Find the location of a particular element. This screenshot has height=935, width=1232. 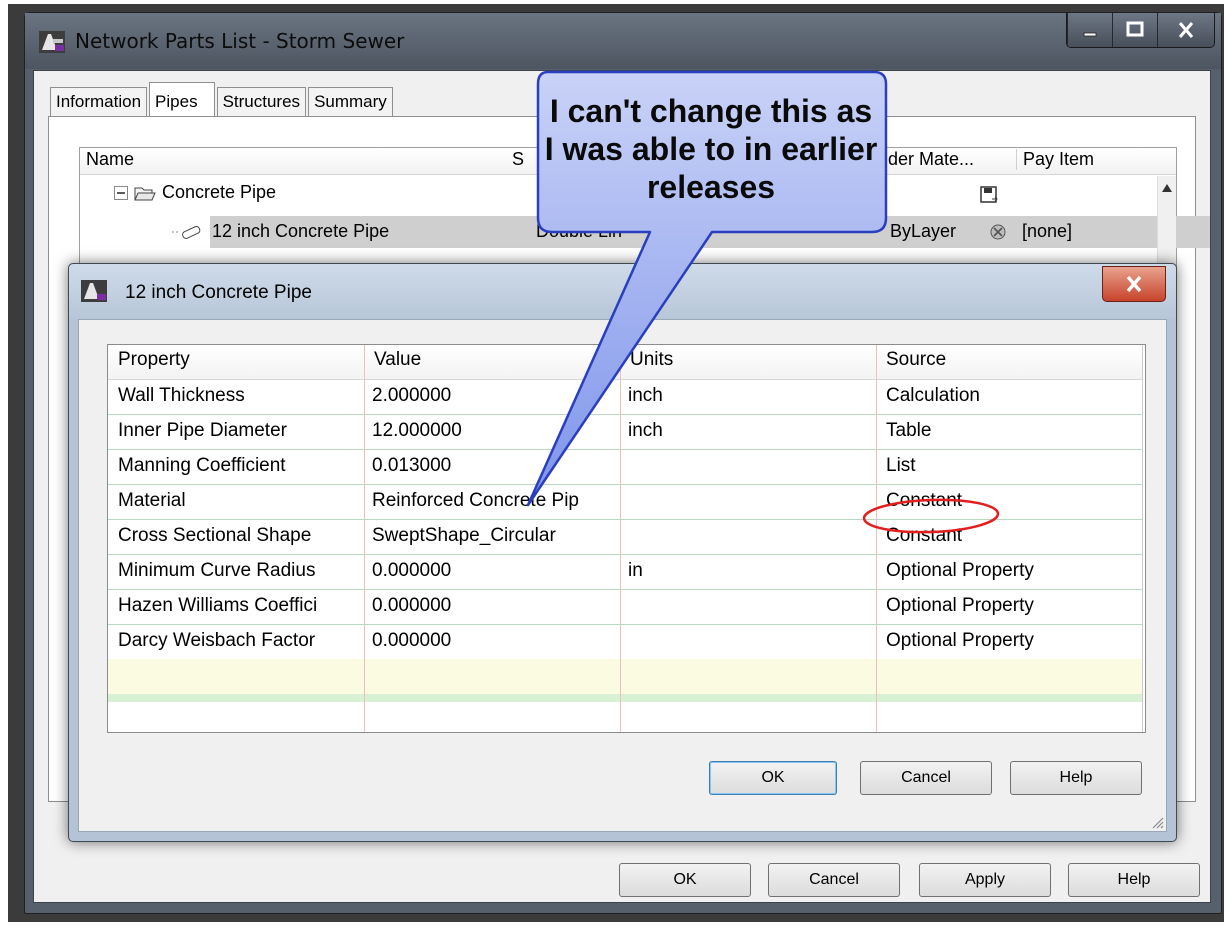

tab-strip: Information Pipes Structures Summary is located at coordinates (222, 100).